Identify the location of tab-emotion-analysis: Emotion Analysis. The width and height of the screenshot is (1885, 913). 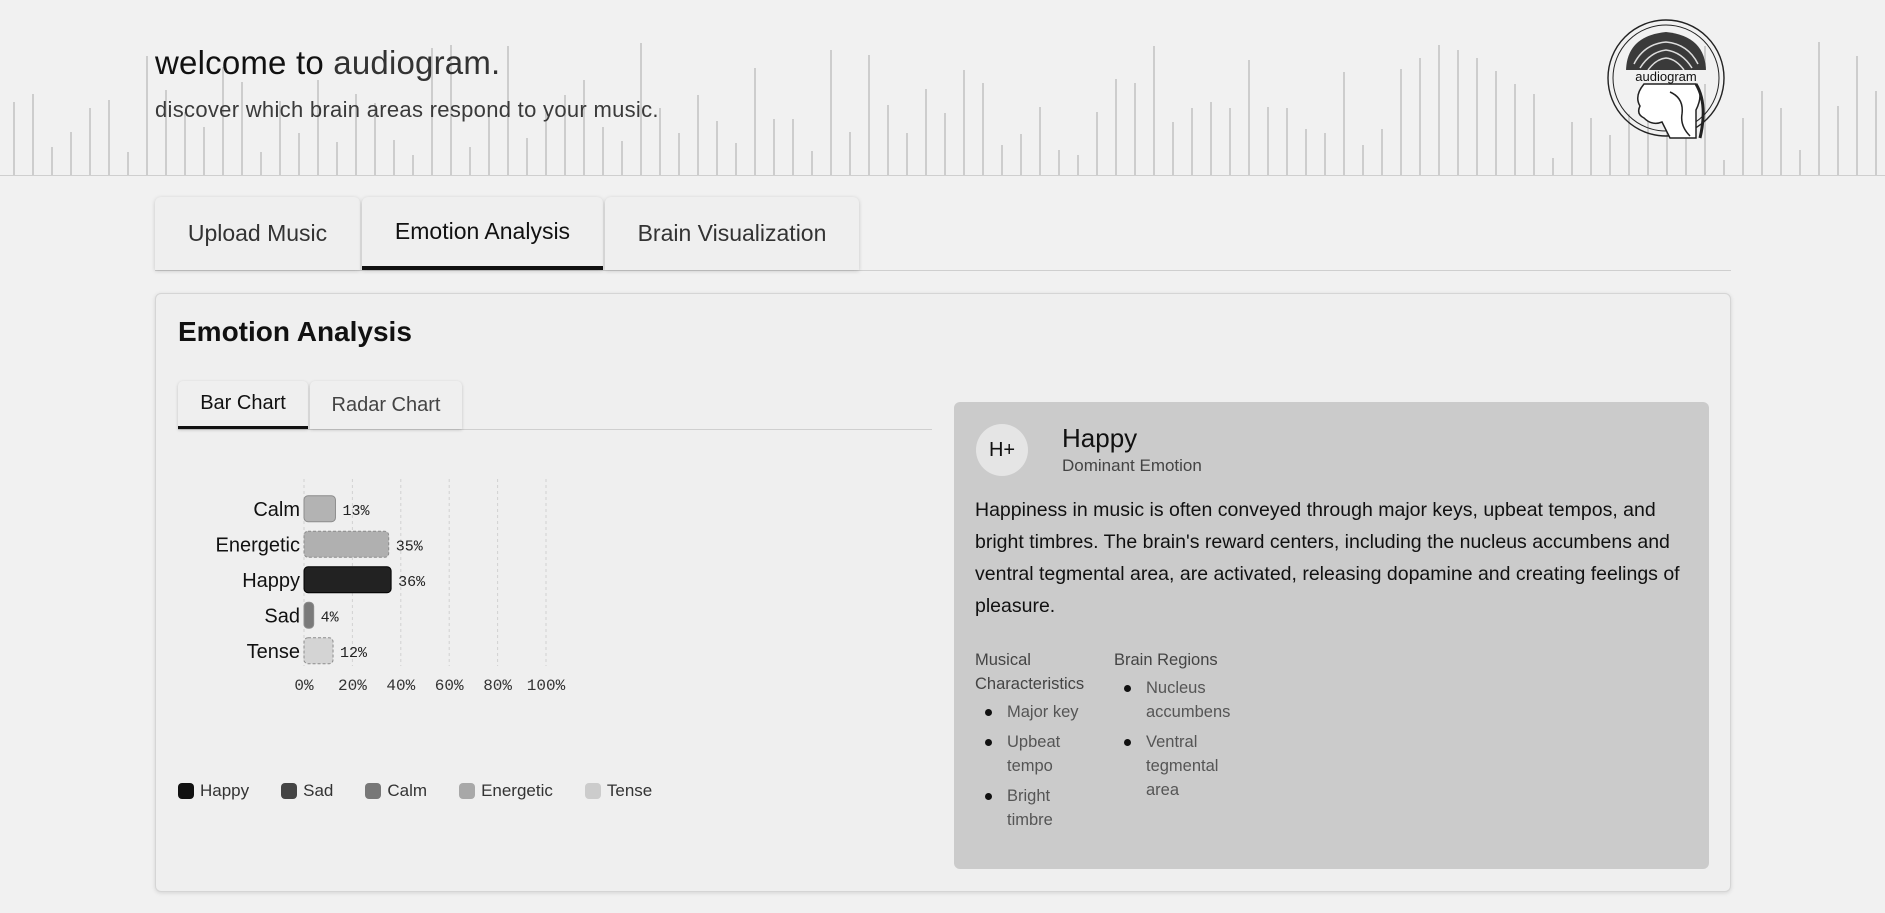
(482, 233).